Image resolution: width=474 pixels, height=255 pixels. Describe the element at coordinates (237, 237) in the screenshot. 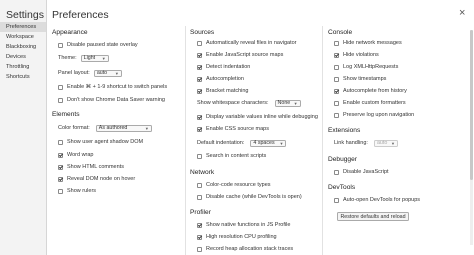

I see `setting-high-resolution: High resolution CPU profiling` at that location.